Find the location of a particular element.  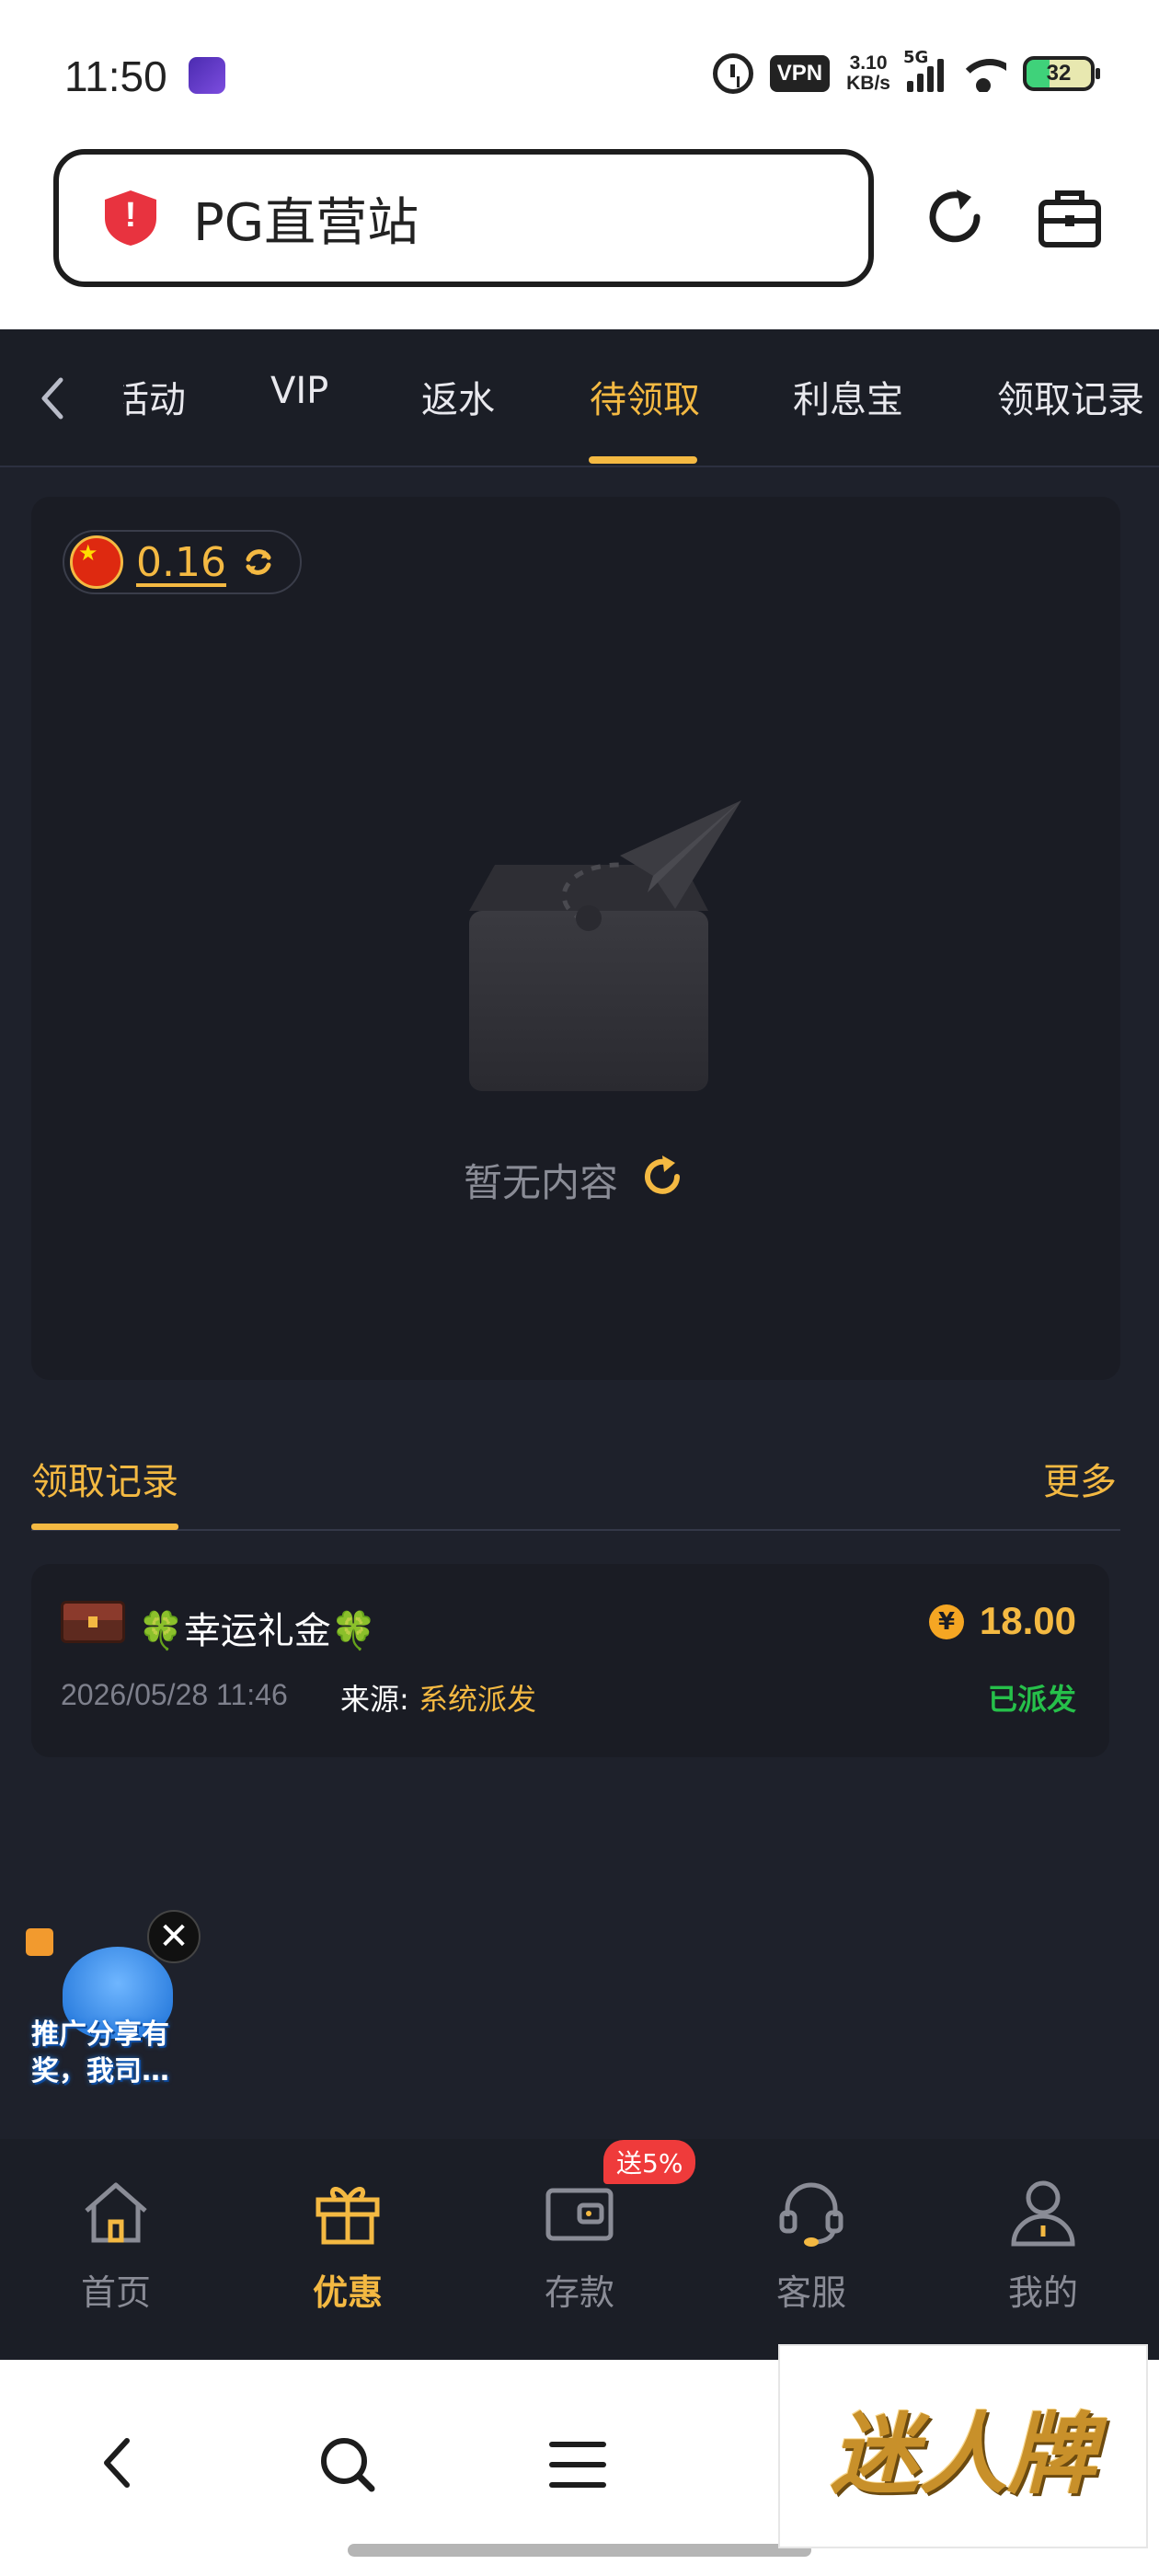

cn-flag-icon is located at coordinates (96, 562).